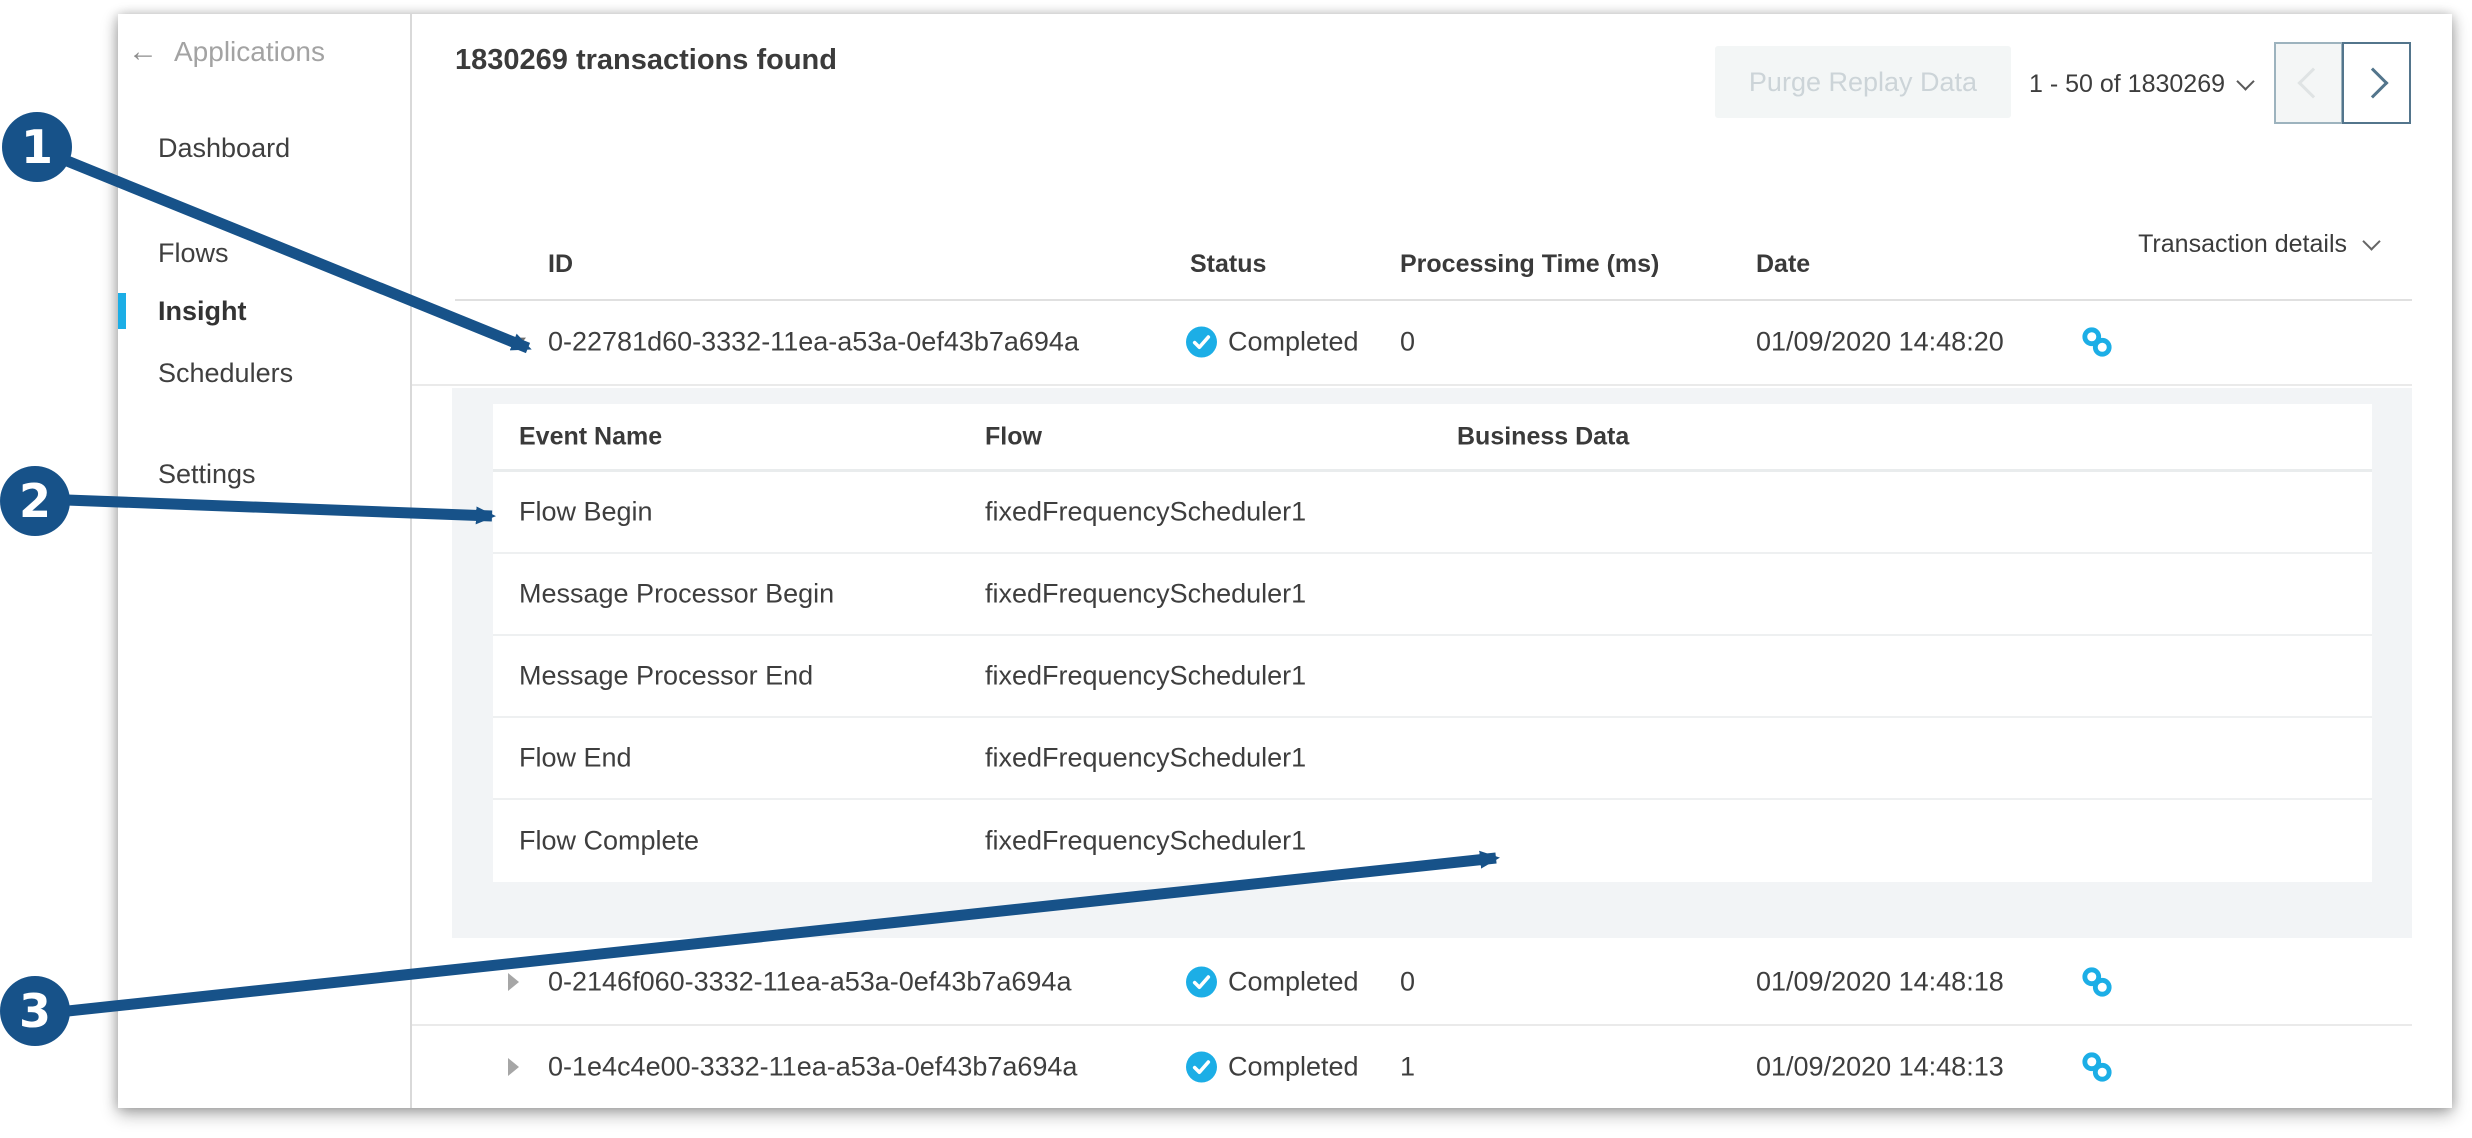 The width and height of the screenshot is (2472, 1138). What do you see at coordinates (2127, 83) in the screenshot?
I see `pagination-label: 1 - 50 of 1830269` at bounding box center [2127, 83].